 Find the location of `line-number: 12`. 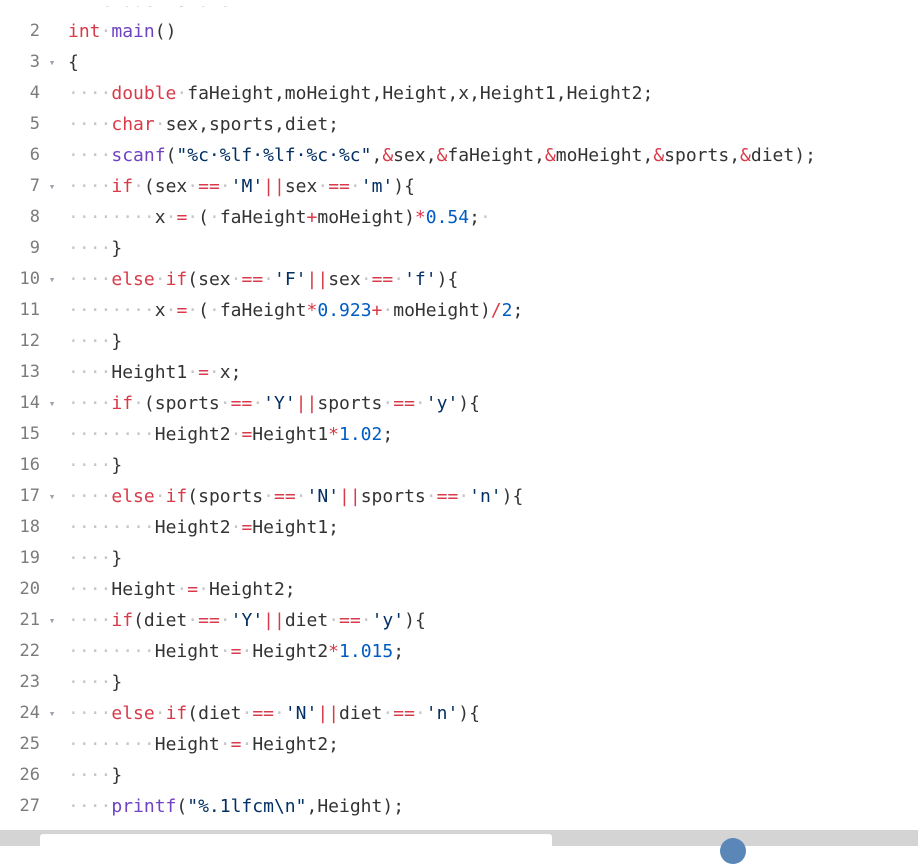

line-number: 12 is located at coordinates (29, 341).